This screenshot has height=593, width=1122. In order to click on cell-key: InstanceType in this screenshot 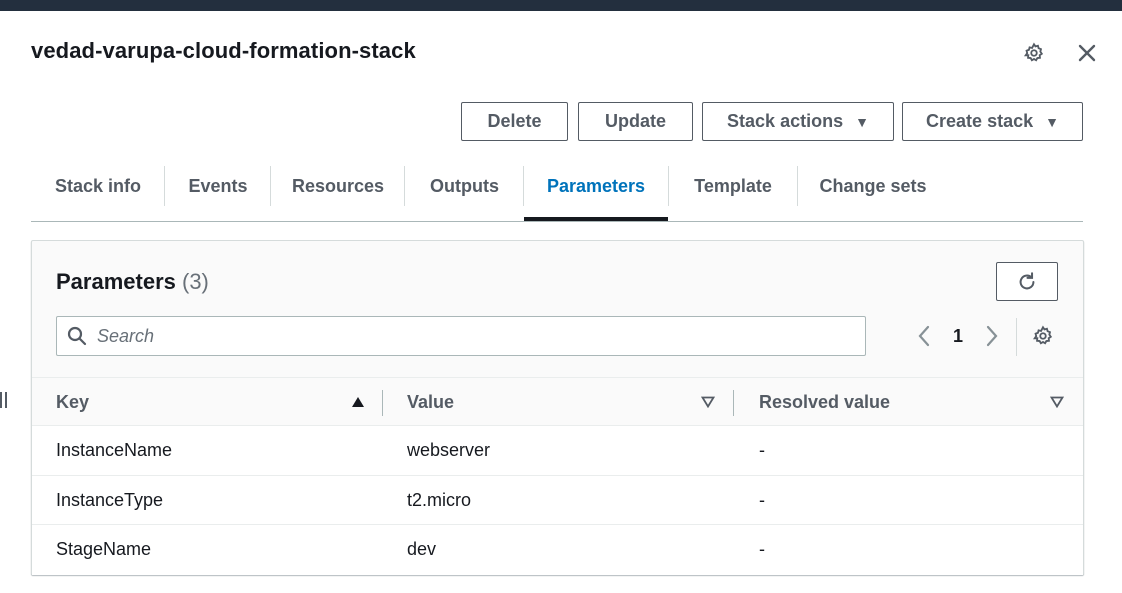, I will do `click(110, 499)`.